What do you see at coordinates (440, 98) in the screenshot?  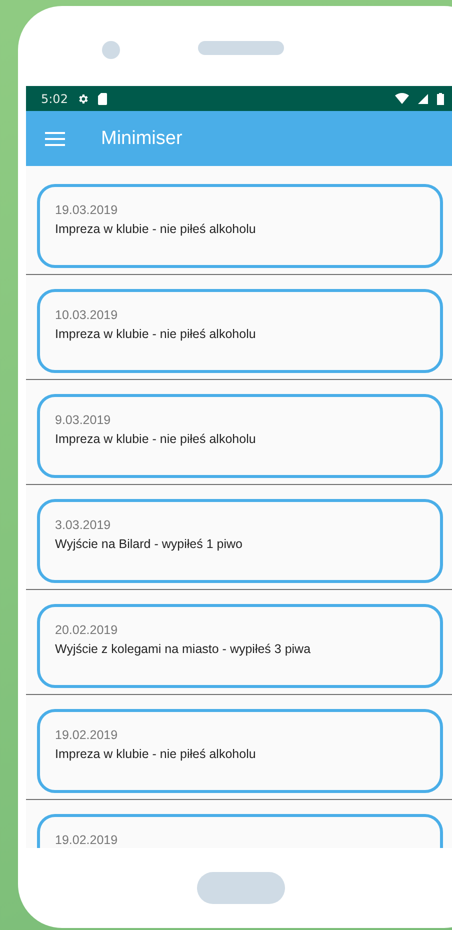 I see `battery-icon` at bounding box center [440, 98].